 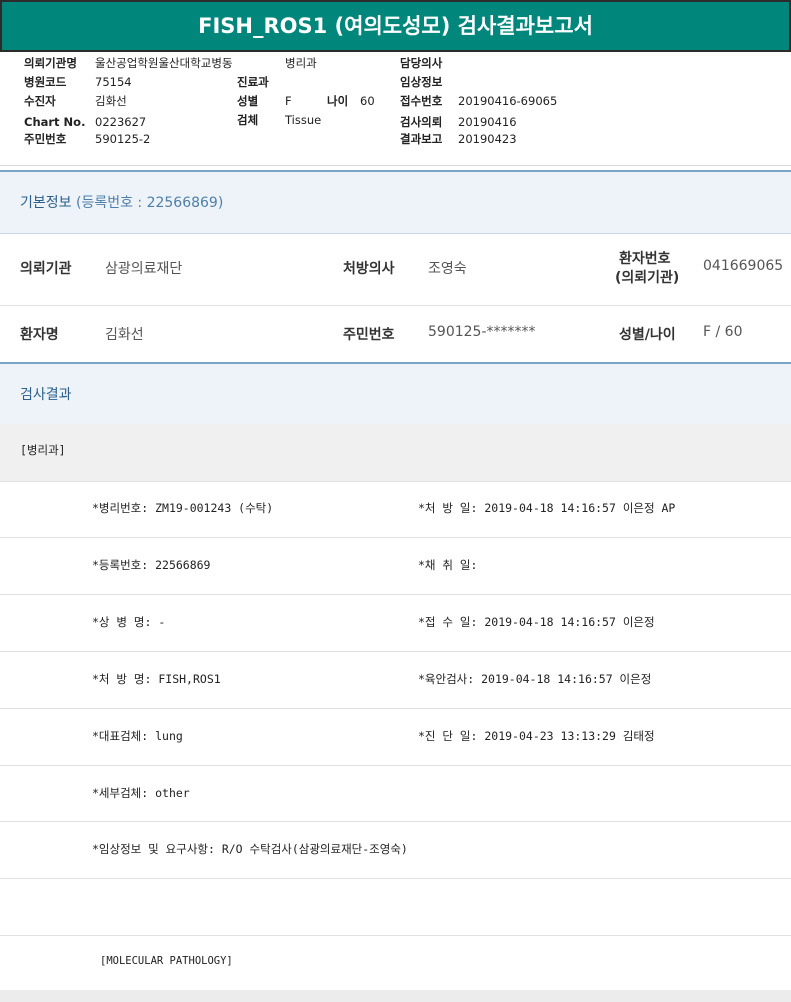 What do you see at coordinates (111, 101) in the screenshot?
I see `header-value-patient: 김화선` at bounding box center [111, 101].